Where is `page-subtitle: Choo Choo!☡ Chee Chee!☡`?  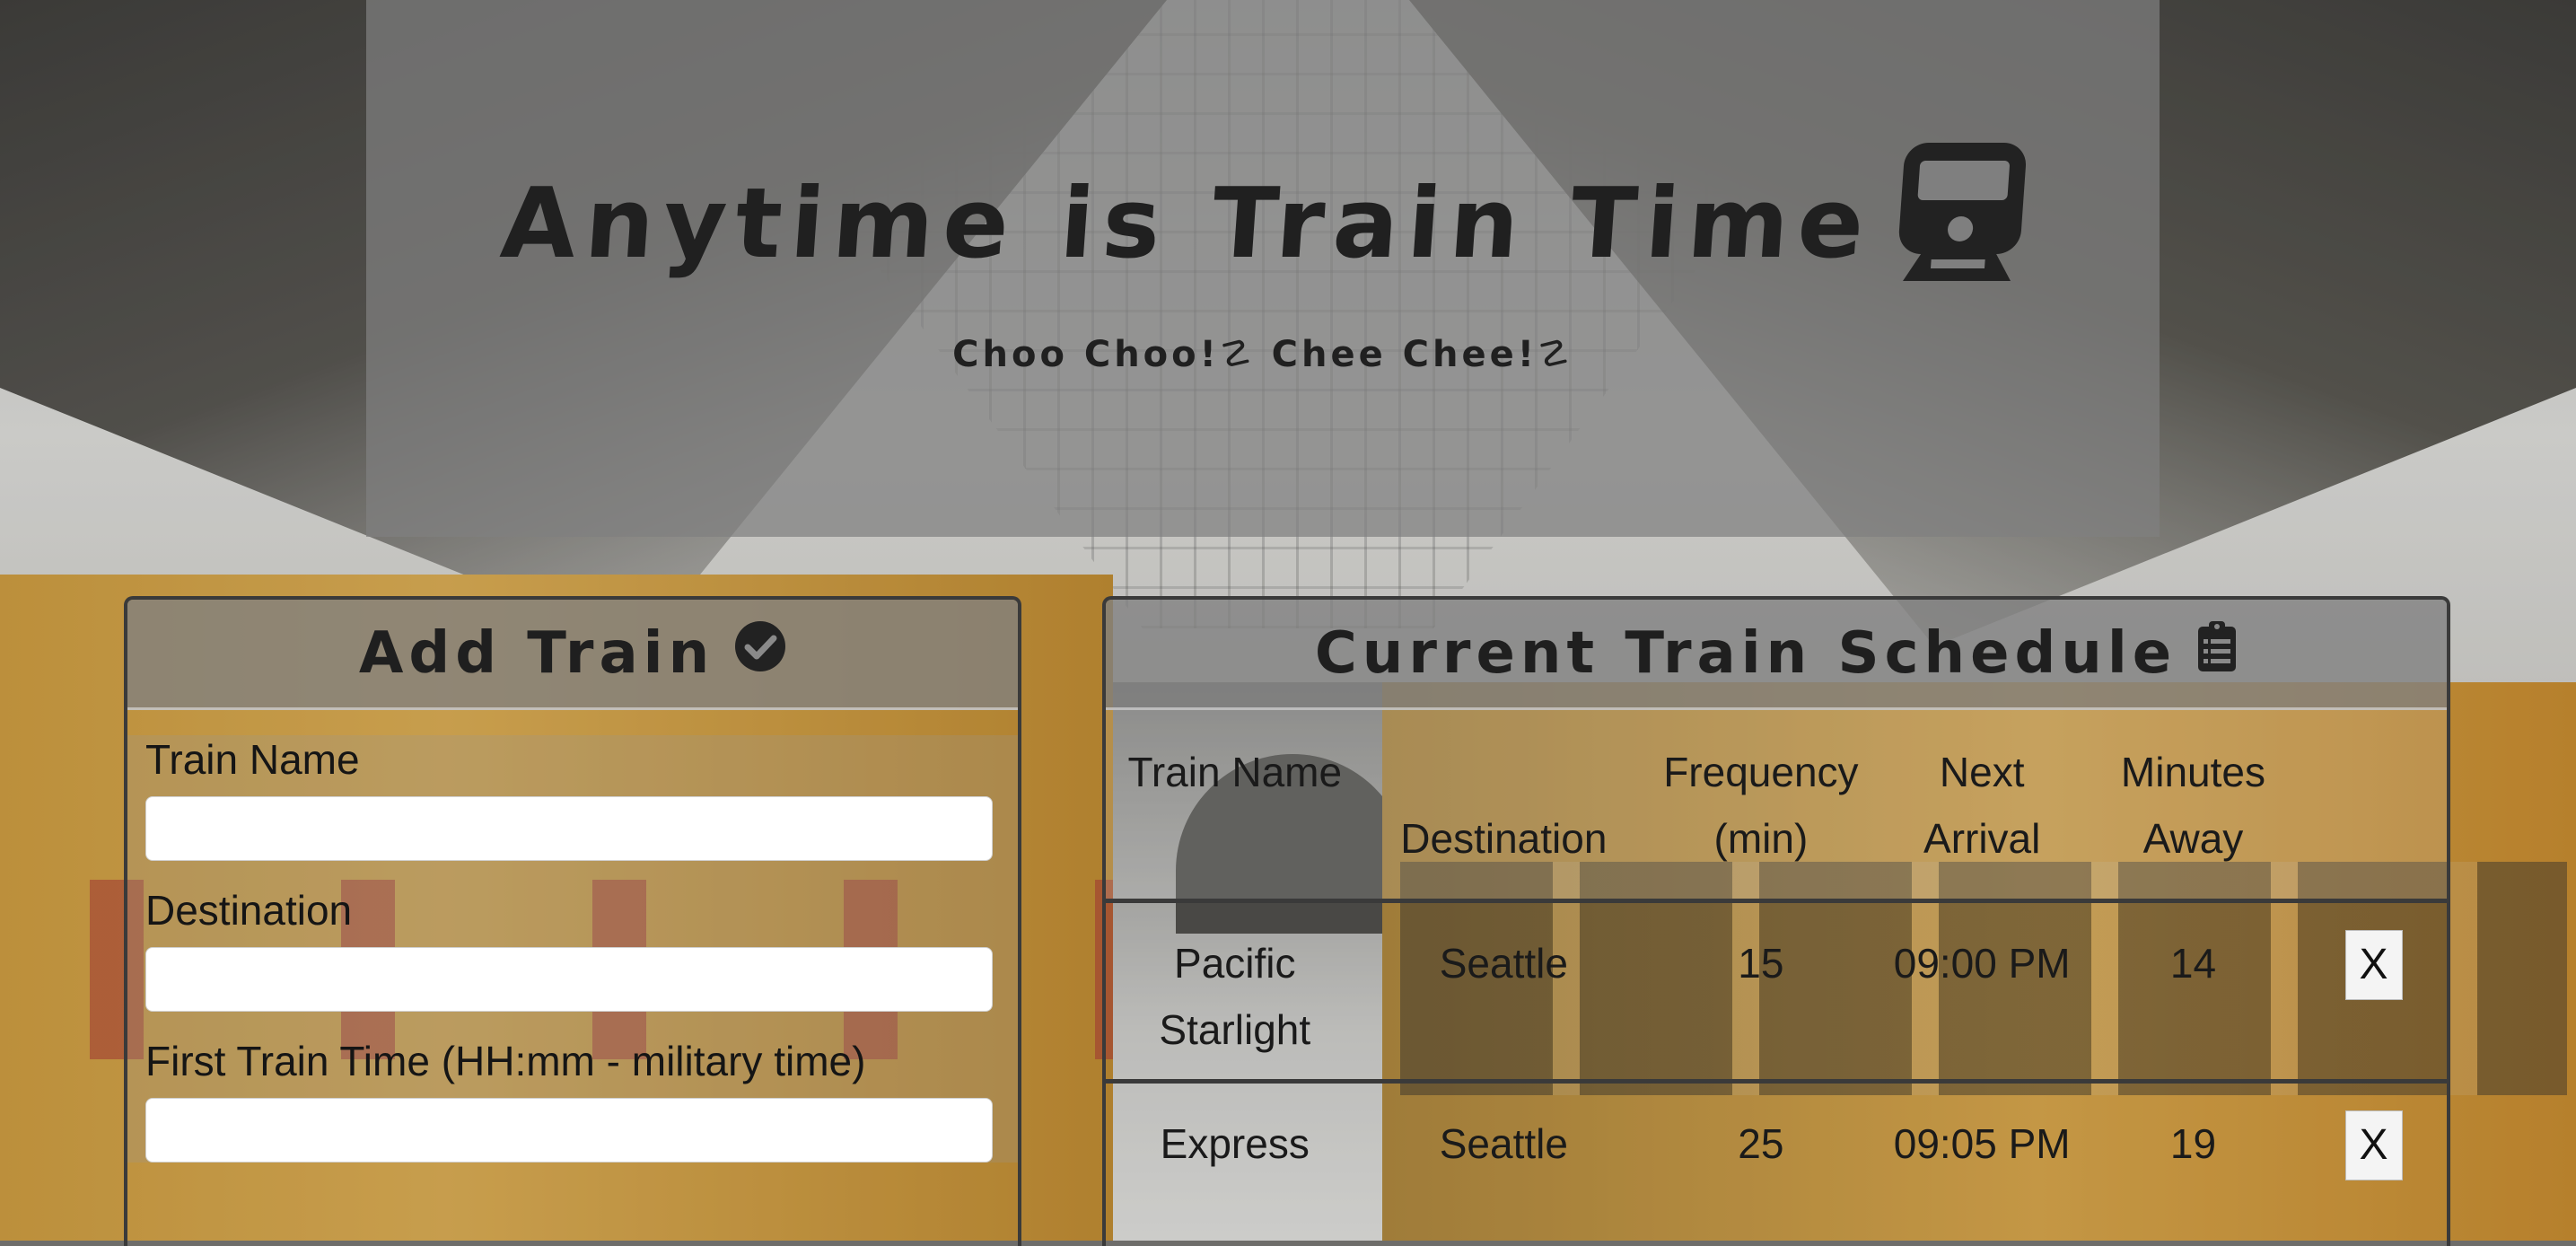 page-subtitle: Choo Choo!☡ Chee Chee!☡ is located at coordinates (1262, 354).